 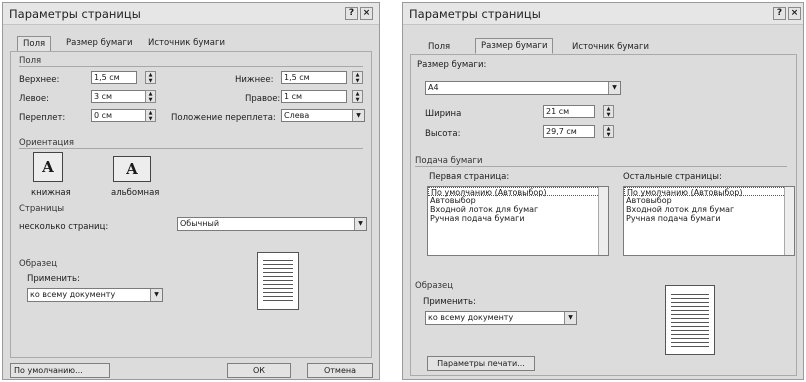 What do you see at coordinates (51, 193) in the screenshot?
I see `portrait-label: книжная` at bounding box center [51, 193].